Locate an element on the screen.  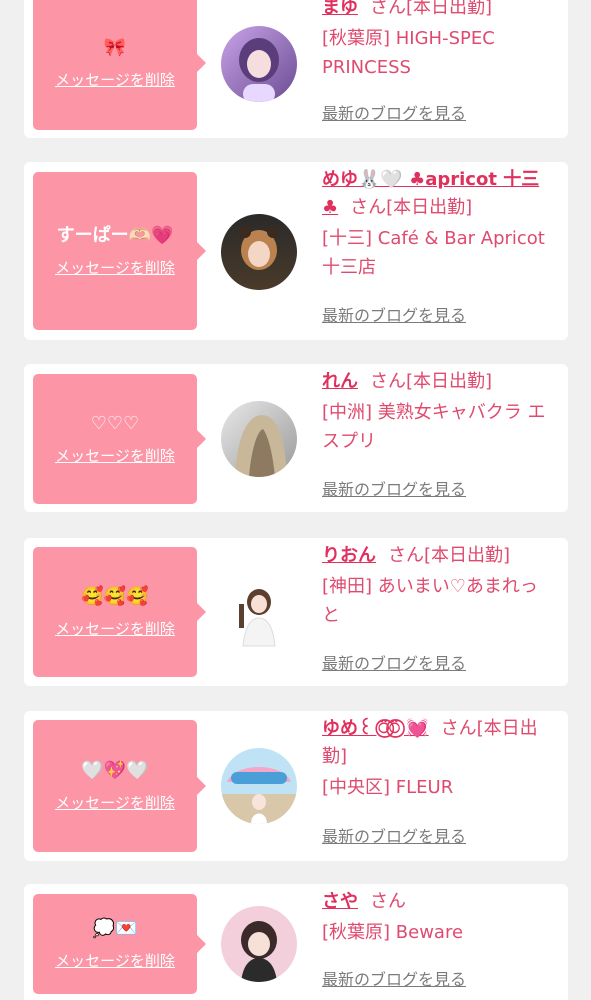
message-info: りおん さん[本日出勤] [神田] あいまい♡あまれっと is located at coordinates (438, 586).